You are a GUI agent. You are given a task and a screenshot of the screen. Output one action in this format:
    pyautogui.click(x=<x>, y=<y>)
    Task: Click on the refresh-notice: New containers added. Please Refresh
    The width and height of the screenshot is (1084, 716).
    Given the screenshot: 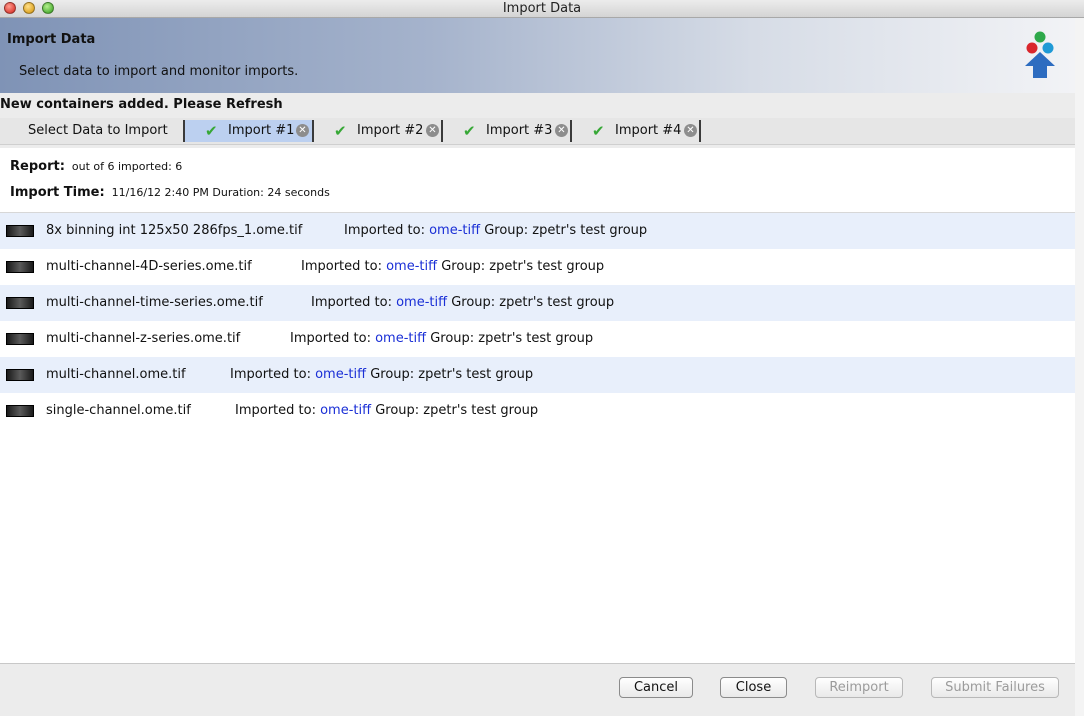 What is the action you would take?
    pyautogui.click(x=141, y=104)
    